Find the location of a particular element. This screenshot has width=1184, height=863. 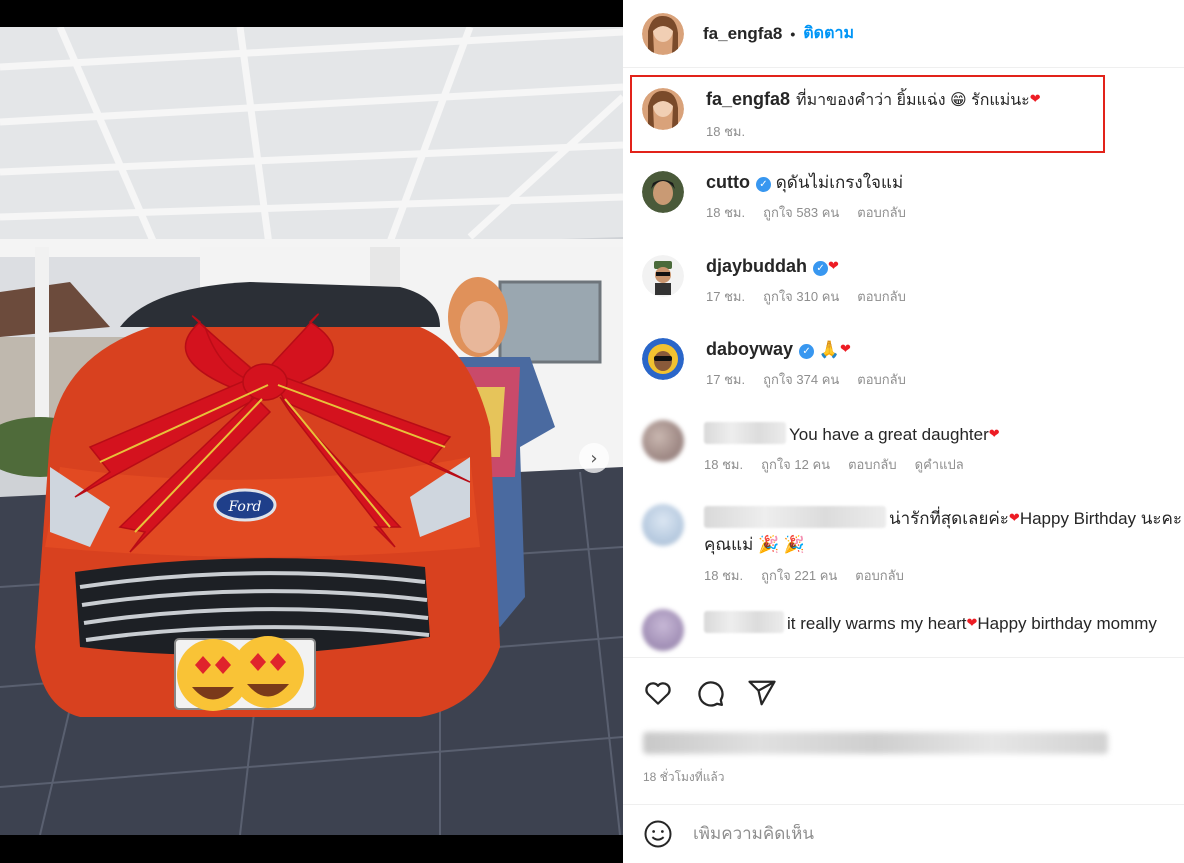

action-icons is located at coordinates (710, 693).